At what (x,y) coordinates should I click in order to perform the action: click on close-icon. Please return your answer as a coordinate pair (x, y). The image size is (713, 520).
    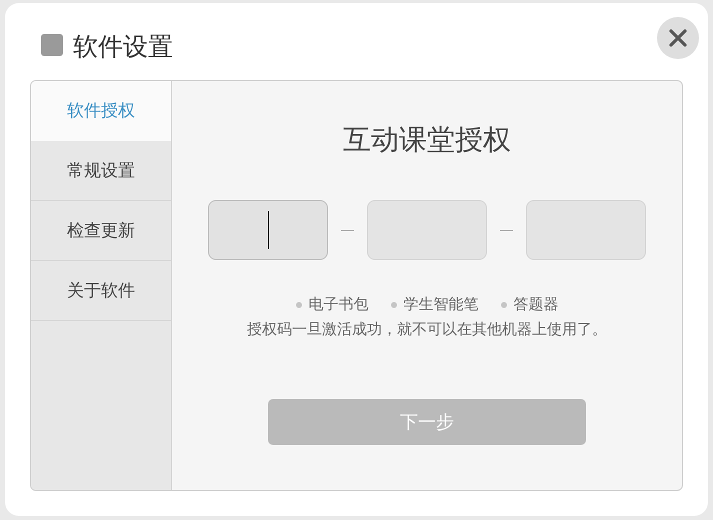
    Looking at the image, I should click on (678, 38).